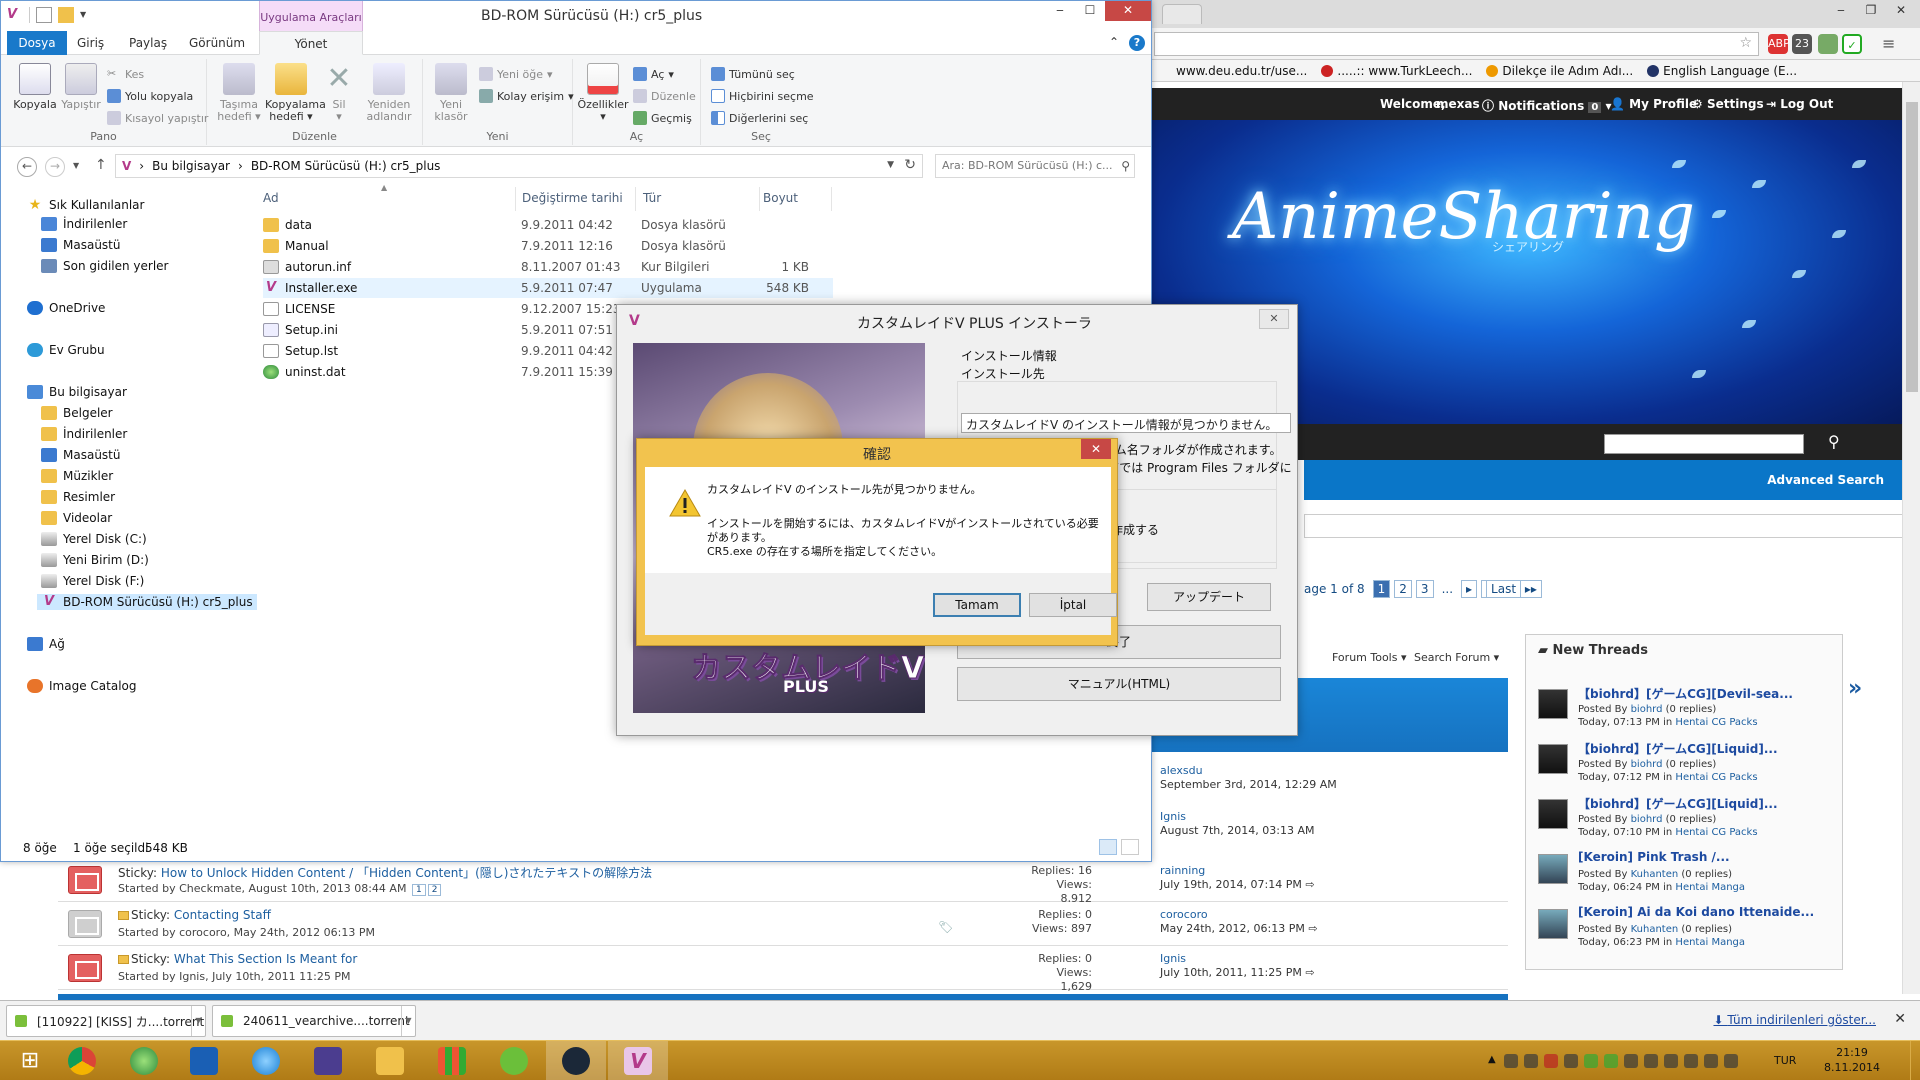 Image resolution: width=1920 pixels, height=1080 pixels. What do you see at coordinates (1799, 104) in the screenshot?
I see `logout-link: ⇥ Log Out` at bounding box center [1799, 104].